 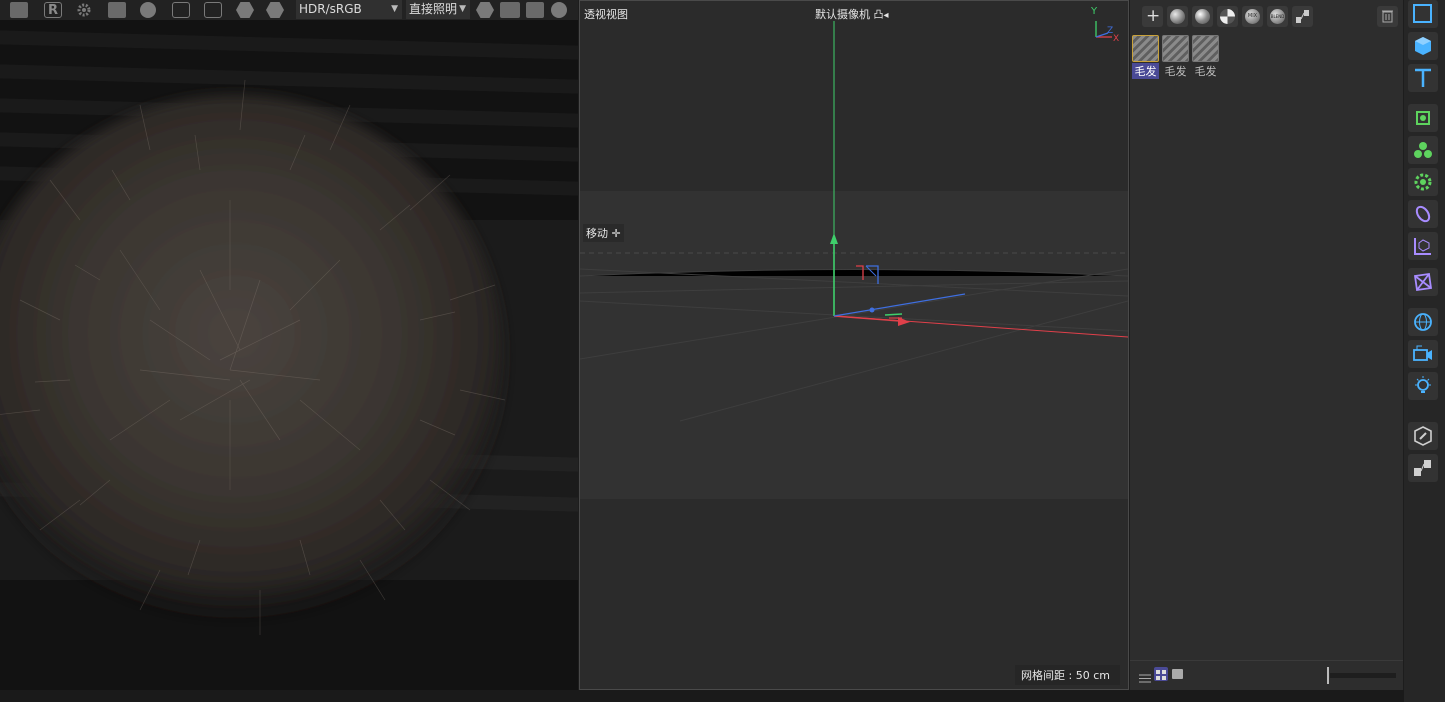 I want to click on display-mode-value: HDR/sRGB, so click(x=330, y=9).